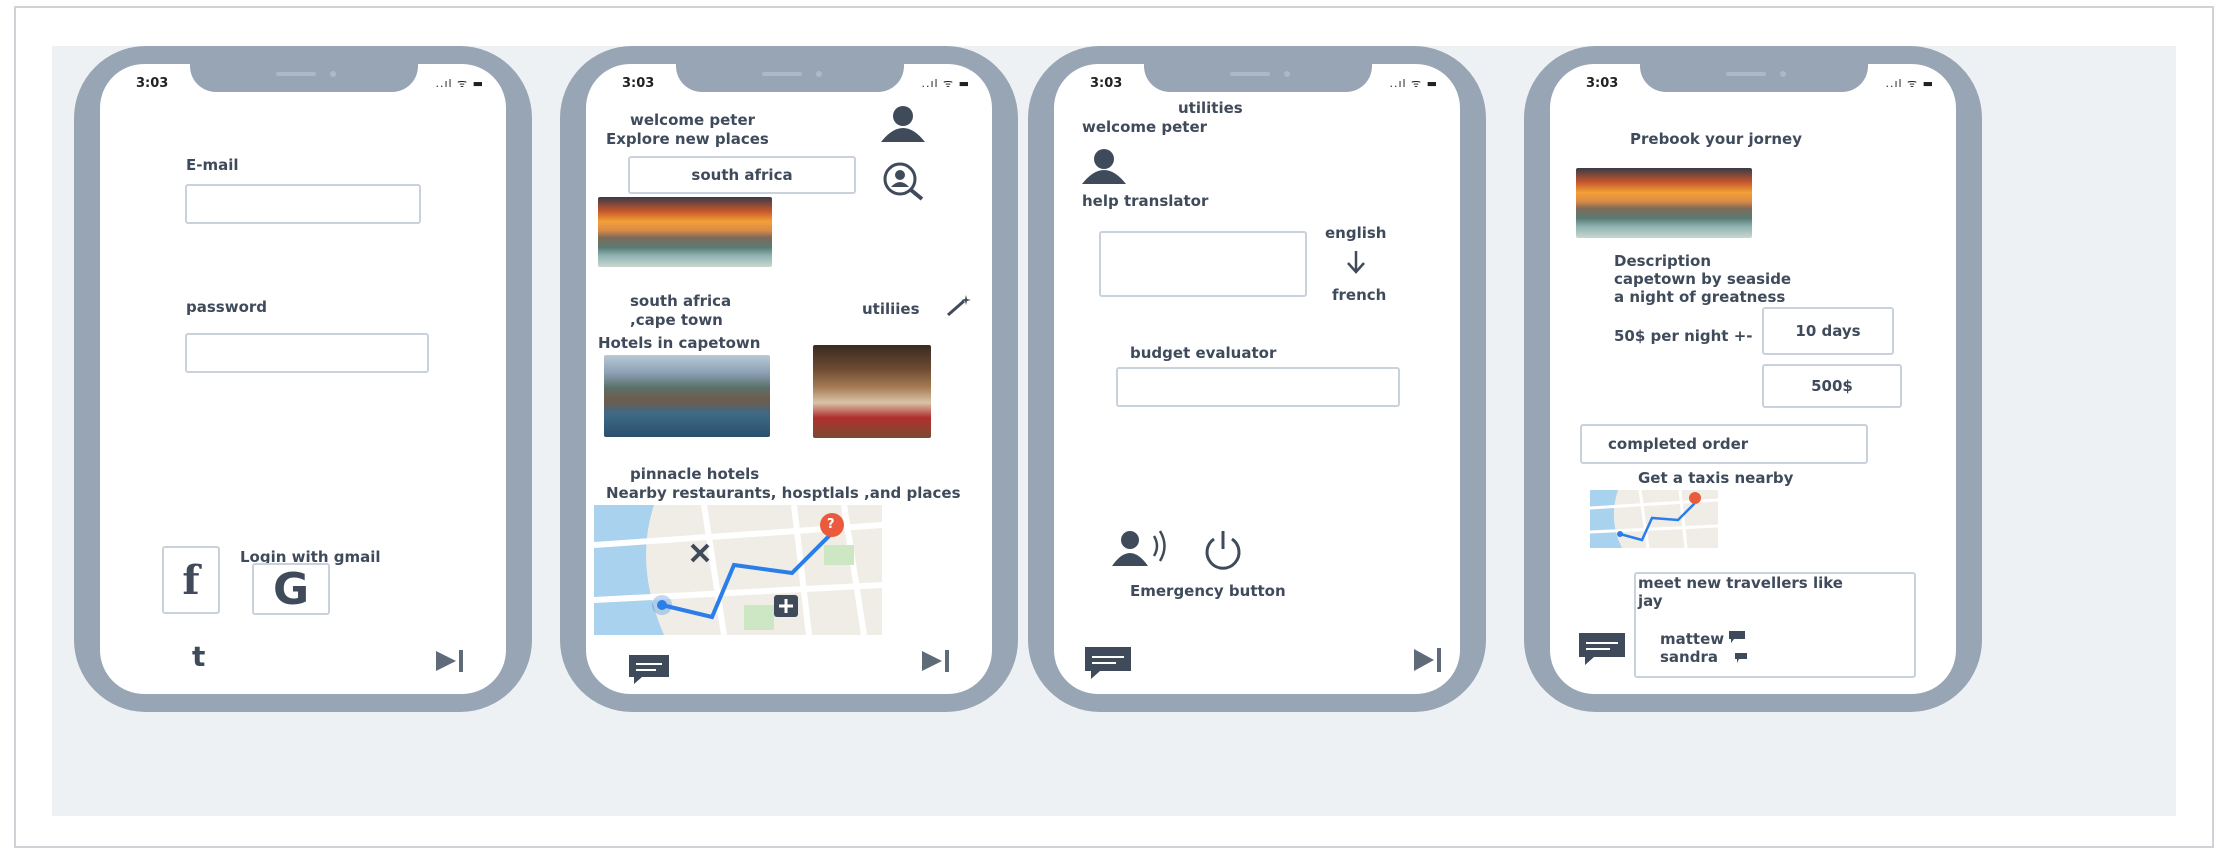  I want to click on password-field, so click(307, 353).